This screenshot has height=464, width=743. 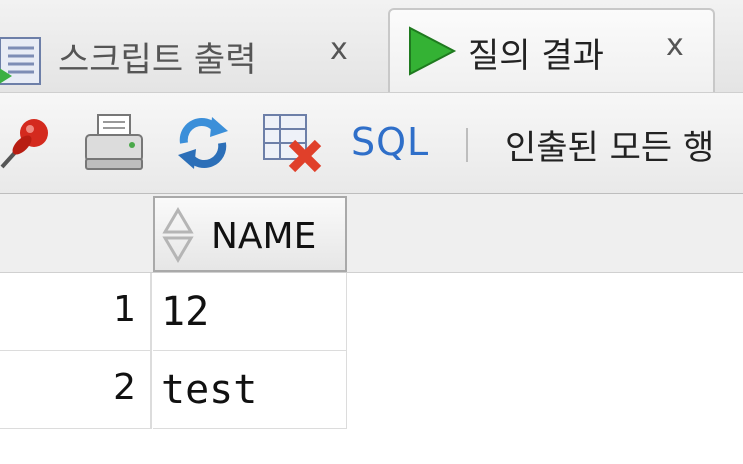 I want to click on column-header-label: NAME, so click(x=264, y=236).